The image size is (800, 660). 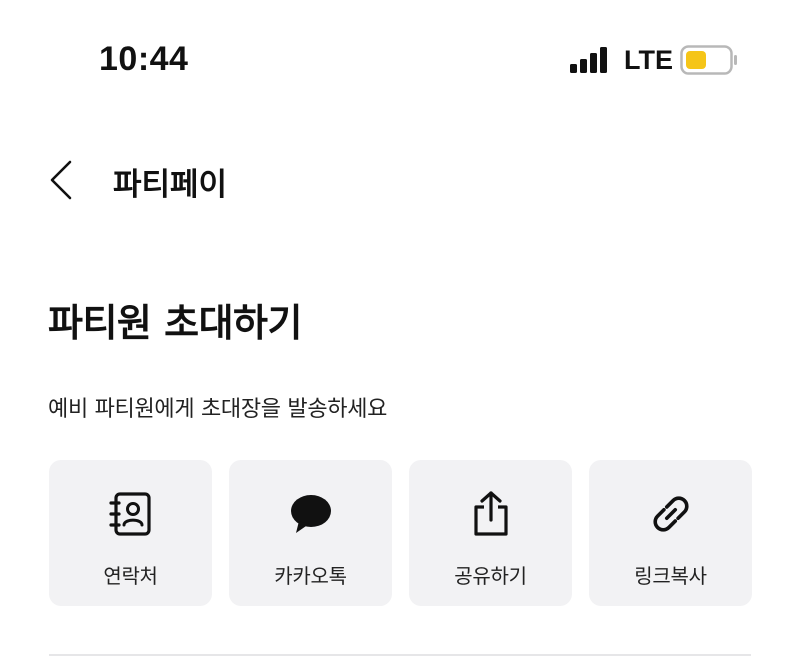 I want to click on back-button, so click(x=64, y=180).